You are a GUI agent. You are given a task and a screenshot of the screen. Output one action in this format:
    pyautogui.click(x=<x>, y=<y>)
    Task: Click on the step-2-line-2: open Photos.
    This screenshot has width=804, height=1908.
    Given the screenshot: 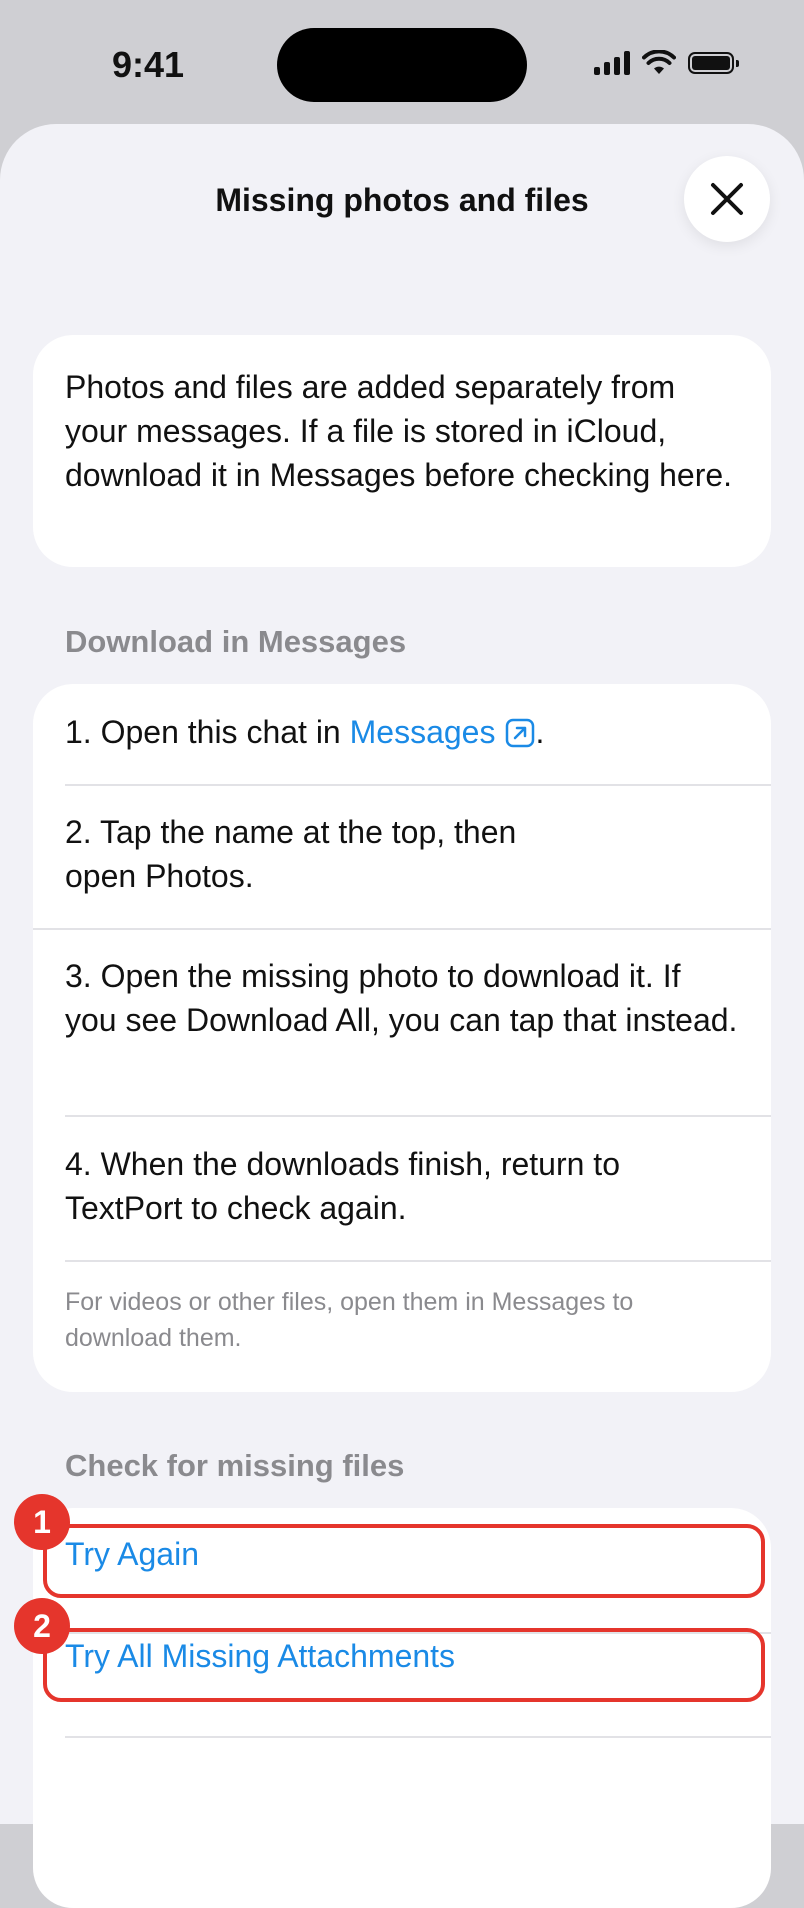 What is the action you would take?
    pyautogui.click(x=159, y=876)
    